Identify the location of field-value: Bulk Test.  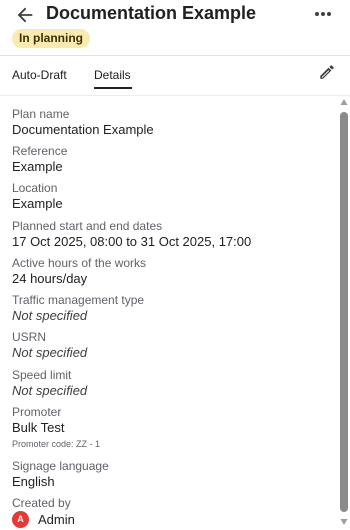
(38, 427).